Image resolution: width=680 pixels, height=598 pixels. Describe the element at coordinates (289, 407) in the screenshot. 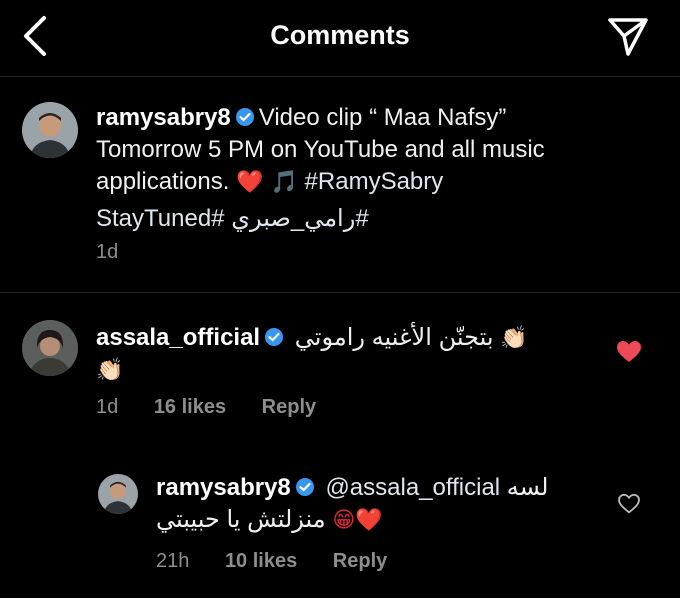

I see `comment-reply-button: Reply` at that location.